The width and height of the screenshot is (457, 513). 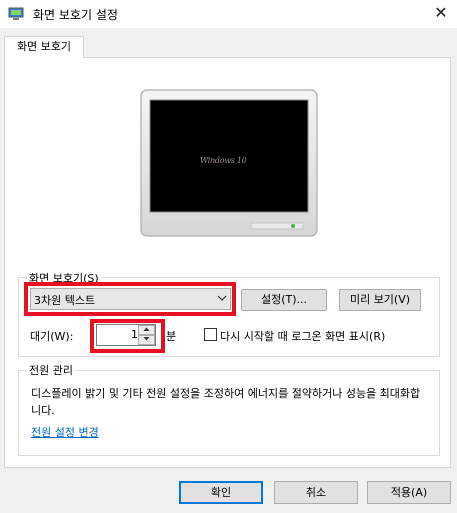 What do you see at coordinates (316, 492) in the screenshot?
I see `cancel-button: 취소` at bounding box center [316, 492].